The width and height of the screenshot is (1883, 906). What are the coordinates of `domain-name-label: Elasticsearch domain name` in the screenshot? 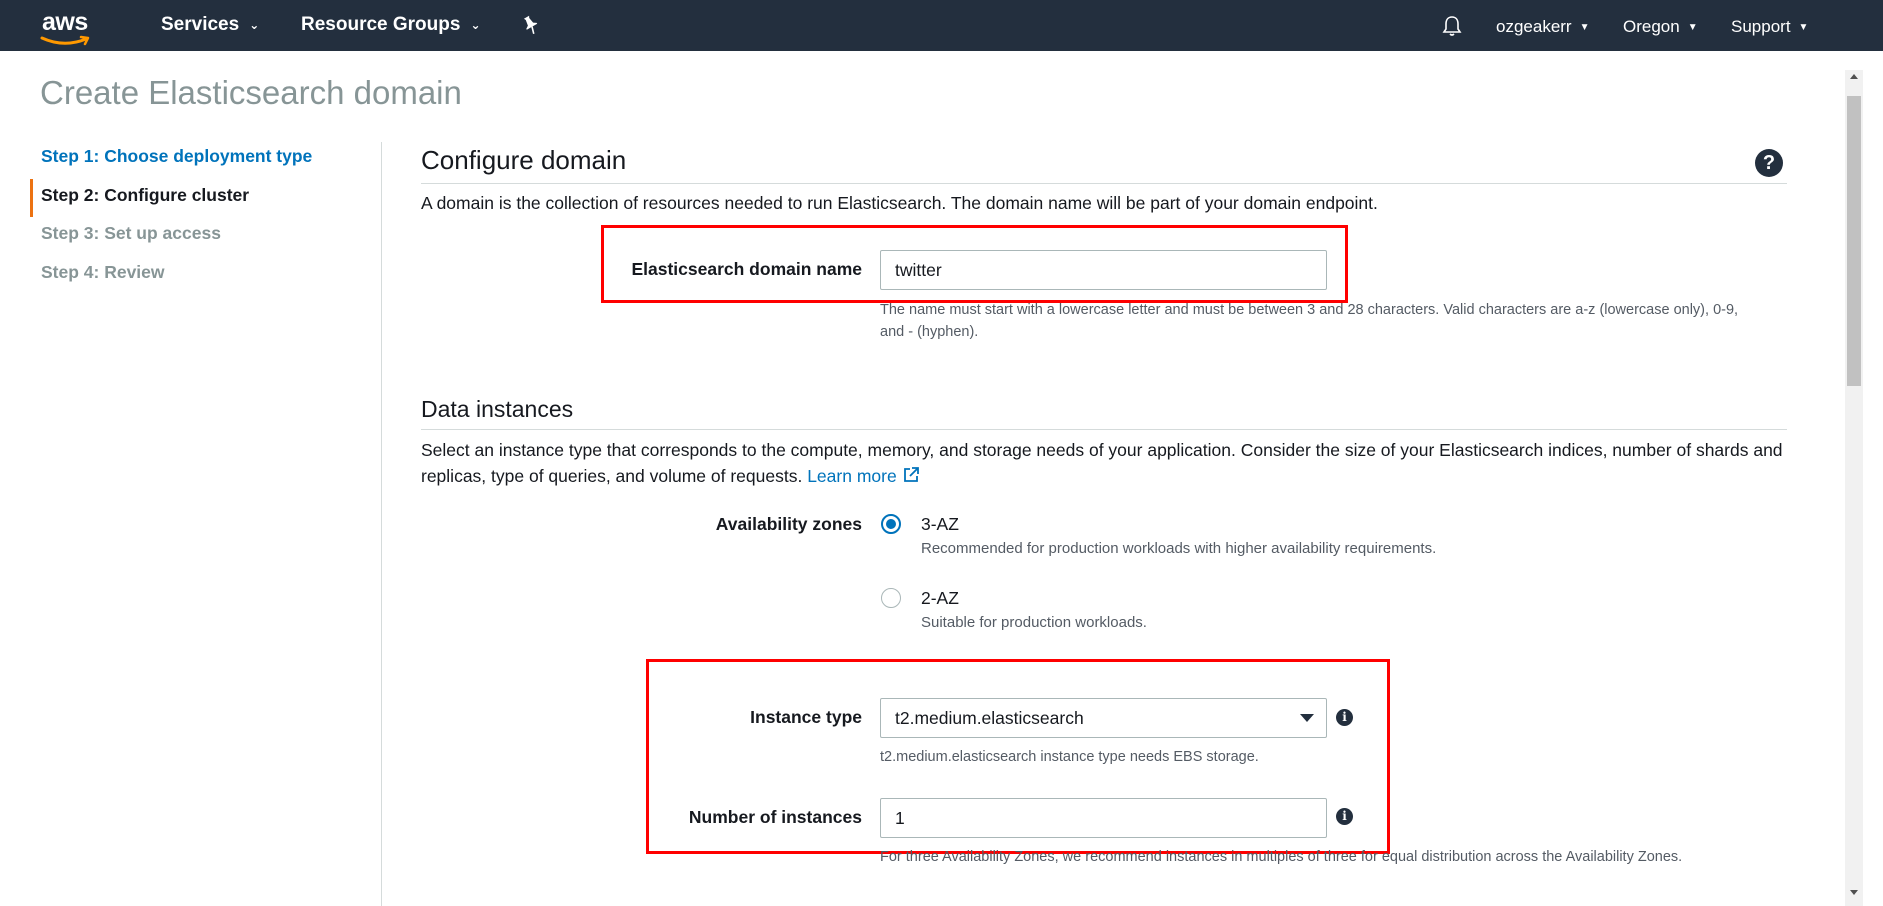 It's located at (746, 269).